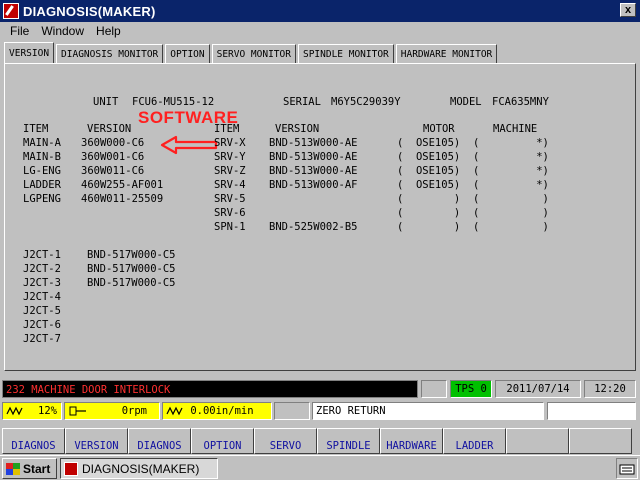 This screenshot has width=640, height=480. What do you see at coordinates (302, 102) in the screenshot?
I see `serial-label: SERIAL` at bounding box center [302, 102].